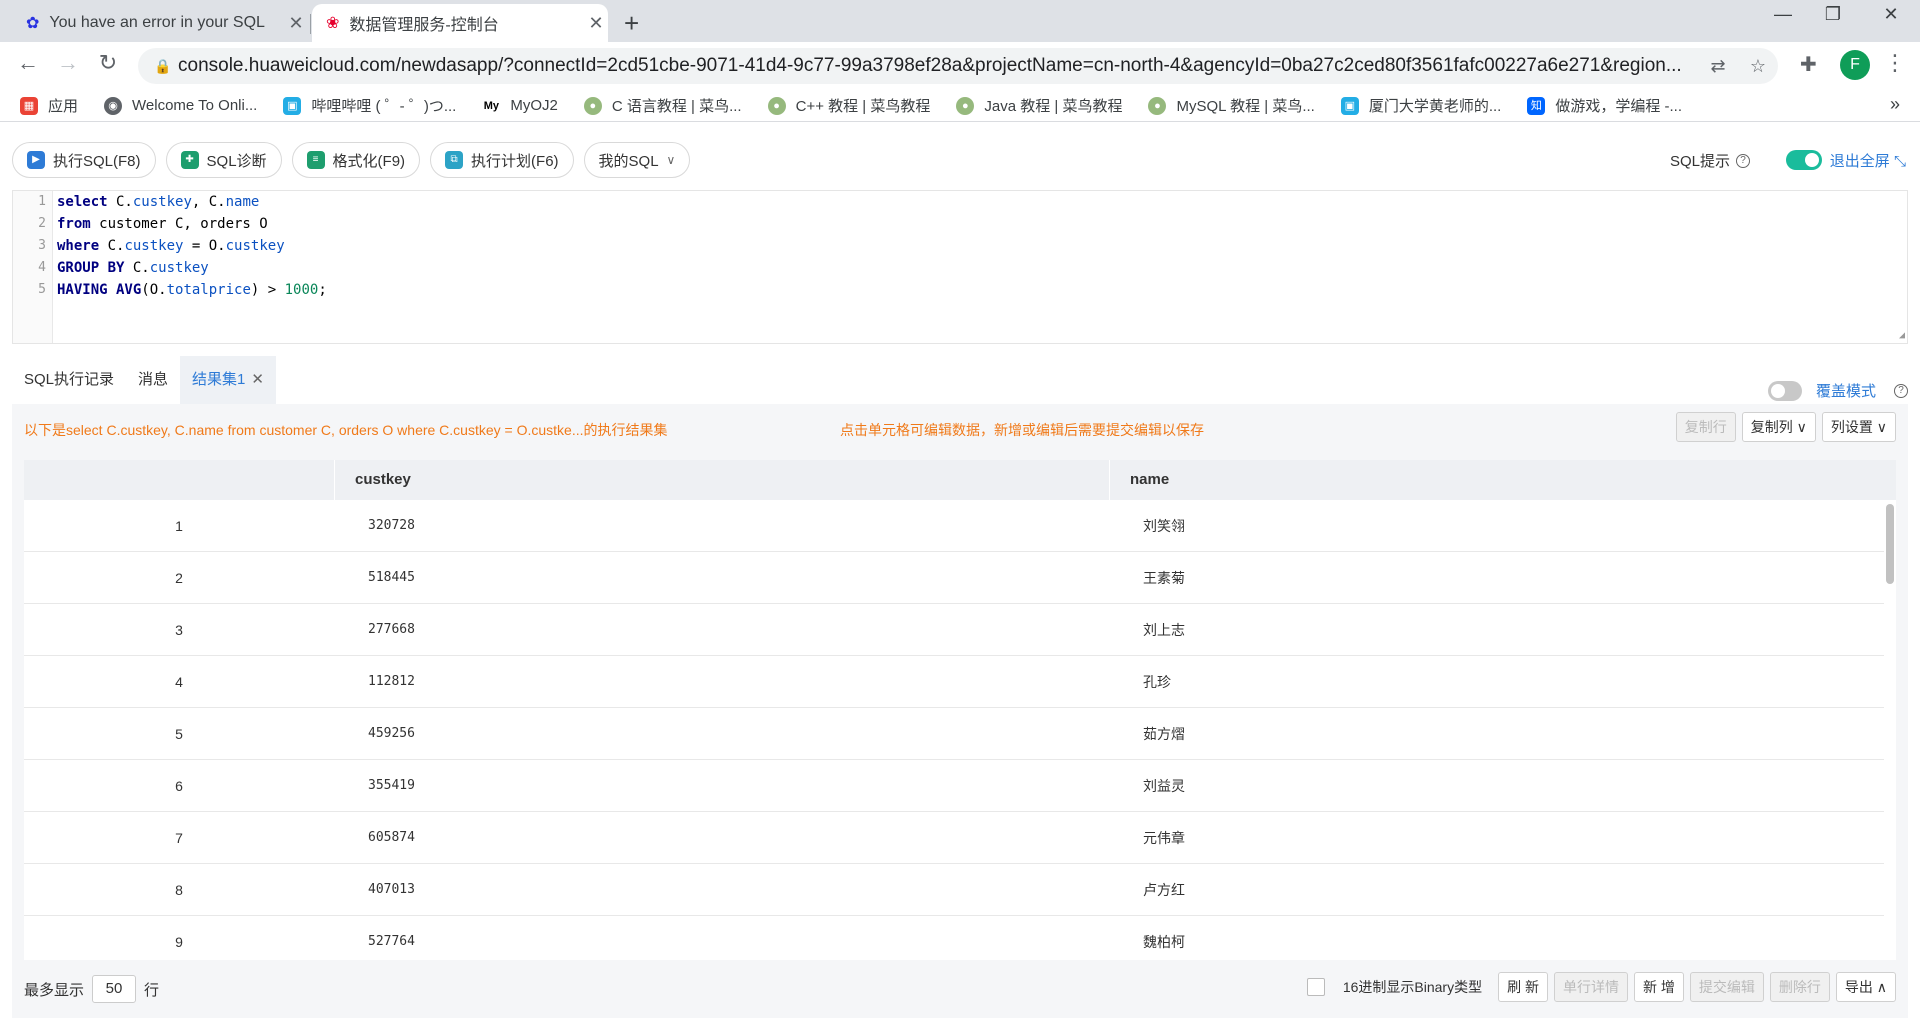 The image size is (1920, 1030). Describe the element at coordinates (1658, 987) in the screenshot. I see `add-row-button: 新 增` at that location.